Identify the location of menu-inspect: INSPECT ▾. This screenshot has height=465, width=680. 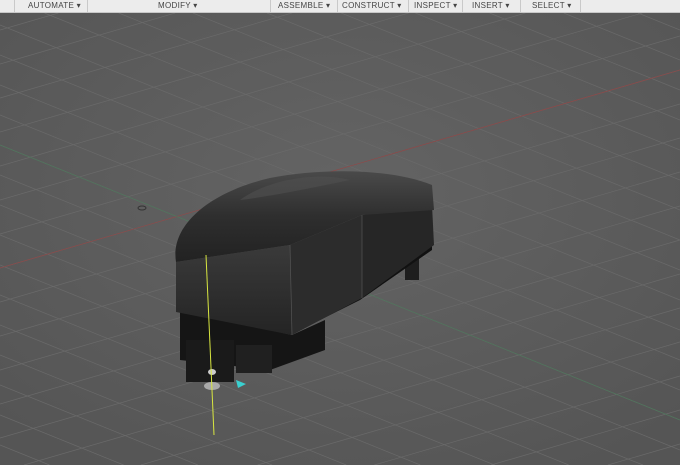
(435, 6).